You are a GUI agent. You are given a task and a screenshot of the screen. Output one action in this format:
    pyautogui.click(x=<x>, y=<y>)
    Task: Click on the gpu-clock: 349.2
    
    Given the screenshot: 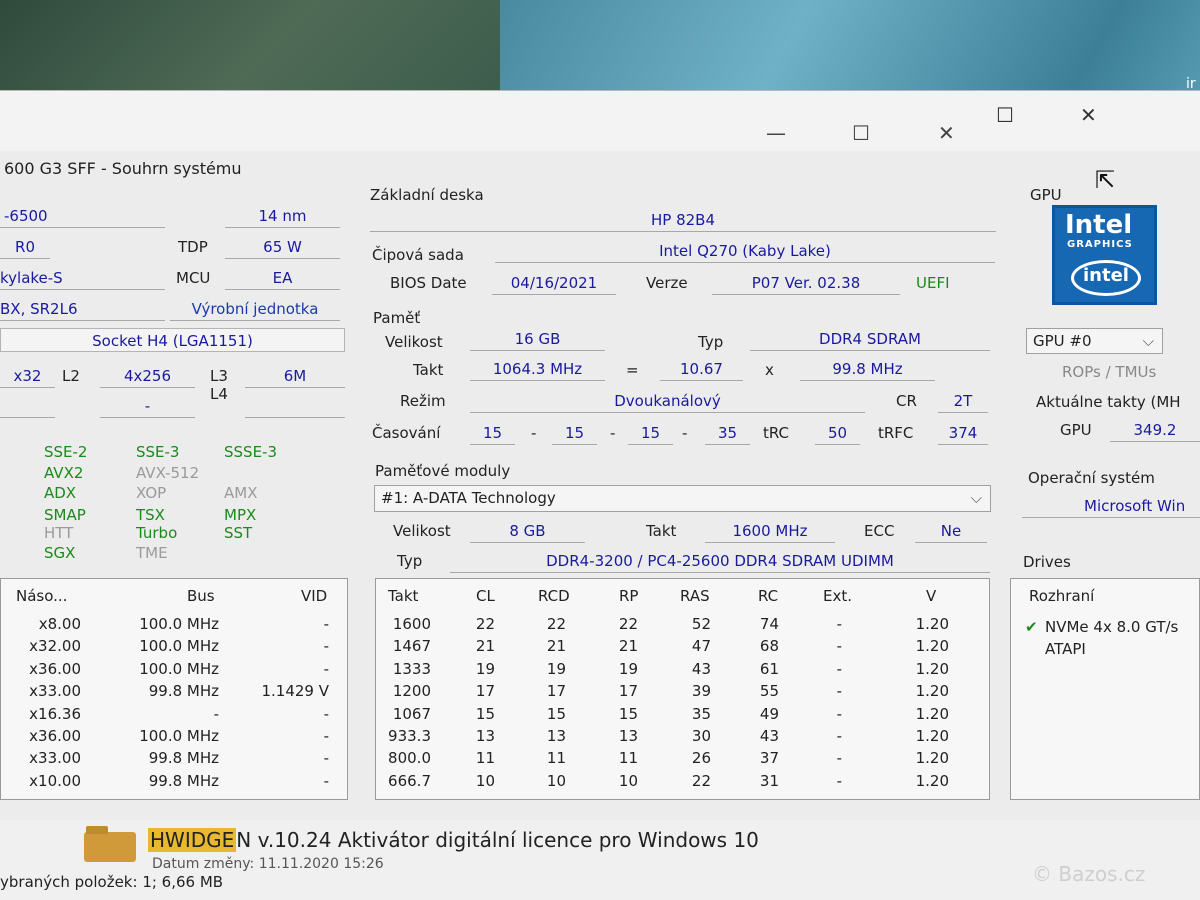 What is the action you would take?
    pyautogui.click(x=1155, y=430)
    